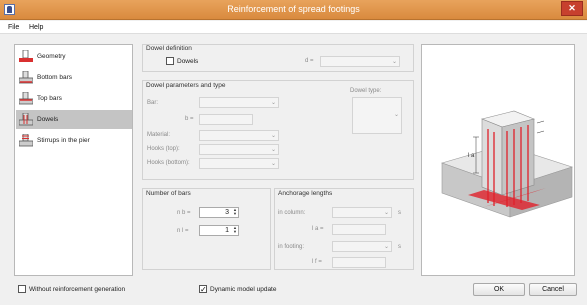 This screenshot has height=305, width=587. Describe the element at coordinates (26, 98) in the screenshot. I see `top-bars-icon` at that location.